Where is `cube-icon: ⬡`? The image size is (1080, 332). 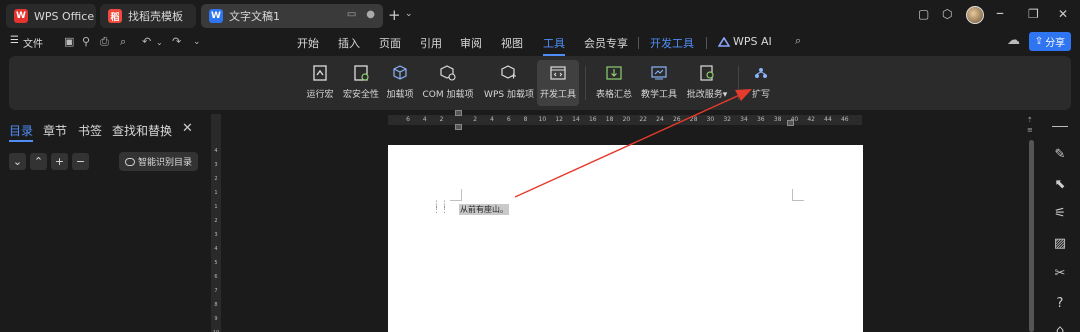
cube-icon: ⬡ is located at coordinates (947, 14).